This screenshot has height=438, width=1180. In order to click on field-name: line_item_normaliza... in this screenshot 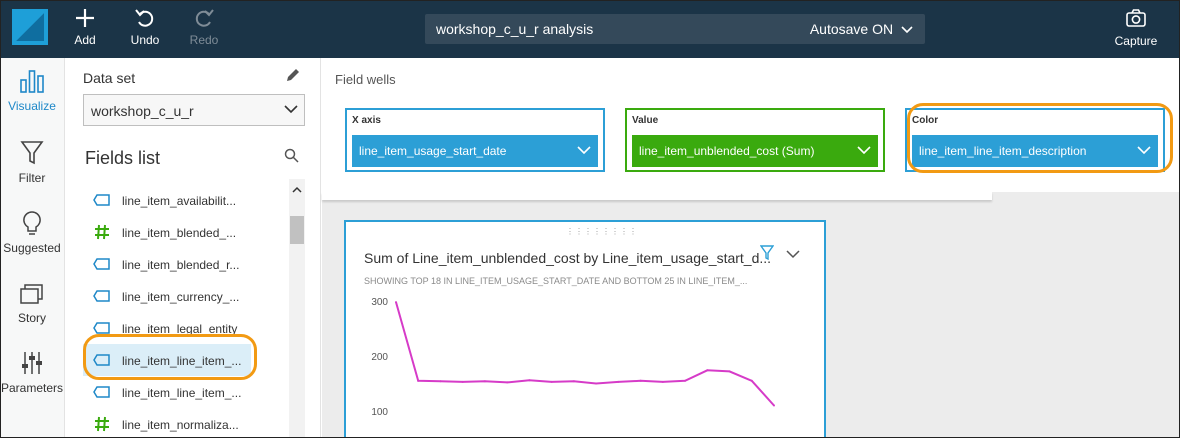, I will do `click(180, 425)`.